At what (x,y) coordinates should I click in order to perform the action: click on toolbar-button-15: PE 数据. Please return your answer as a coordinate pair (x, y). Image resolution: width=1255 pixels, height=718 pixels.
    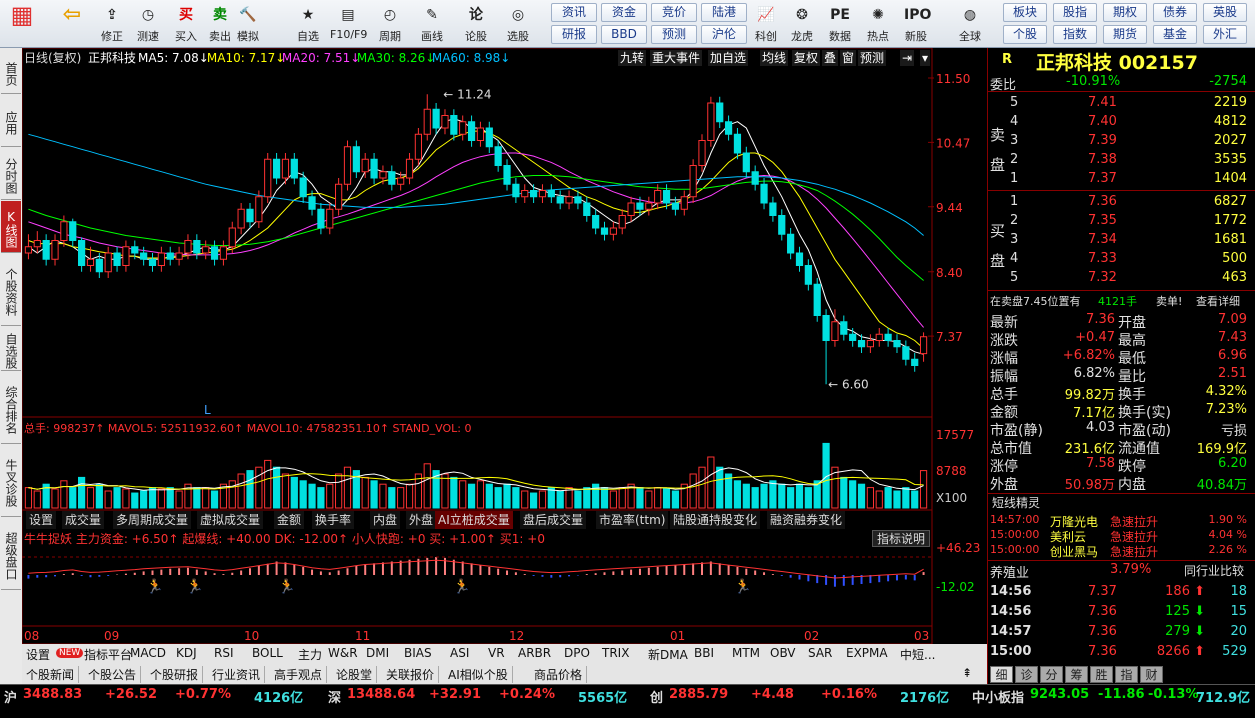
    Looking at the image, I should click on (840, 22).